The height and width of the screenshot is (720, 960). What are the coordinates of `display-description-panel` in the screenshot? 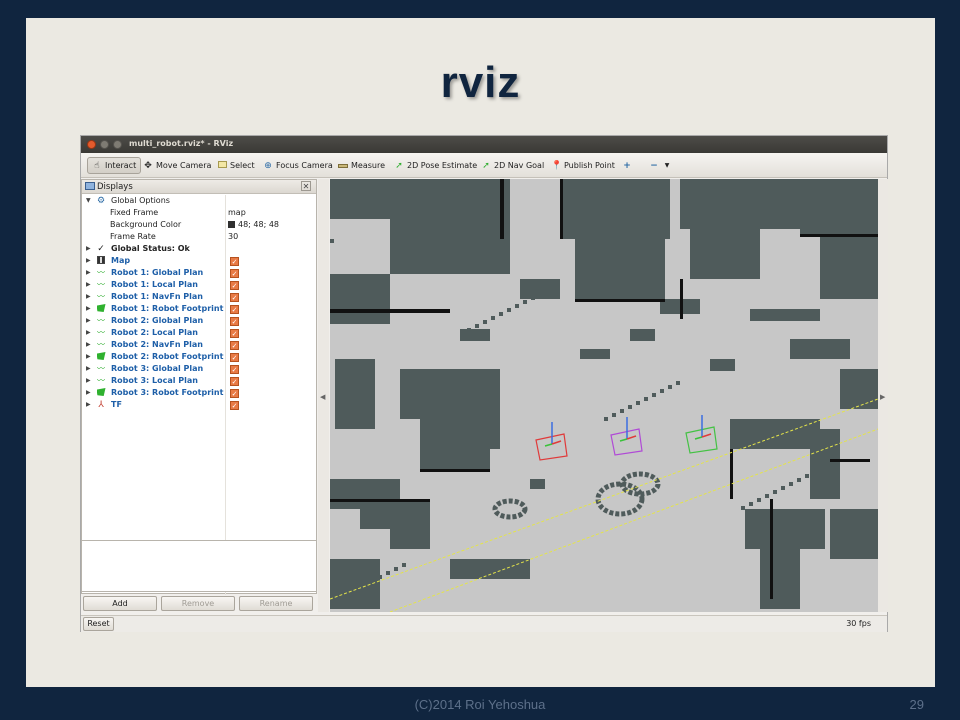 It's located at (199, 566).